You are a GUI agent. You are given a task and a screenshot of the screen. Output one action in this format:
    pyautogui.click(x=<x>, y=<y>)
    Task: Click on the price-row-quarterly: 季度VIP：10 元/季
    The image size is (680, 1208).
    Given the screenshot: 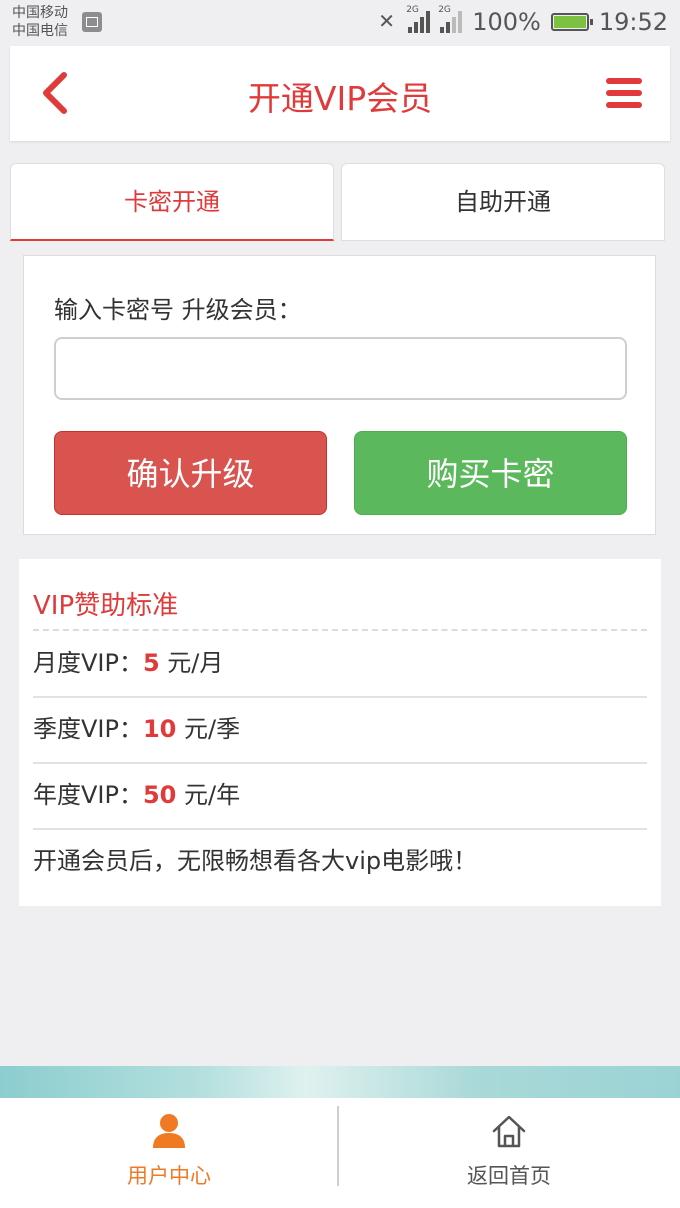 What is the action you would take?
    pyautogui.click(x=340, y=730)
    